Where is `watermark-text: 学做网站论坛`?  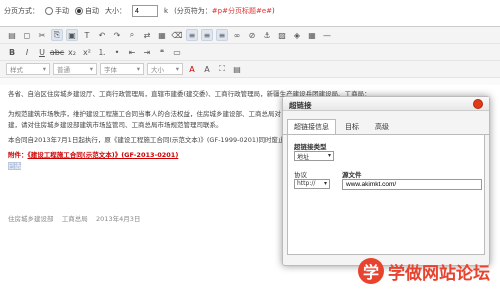 watermark-text: 学做网站论坛 is located at coordinates (439, 273).